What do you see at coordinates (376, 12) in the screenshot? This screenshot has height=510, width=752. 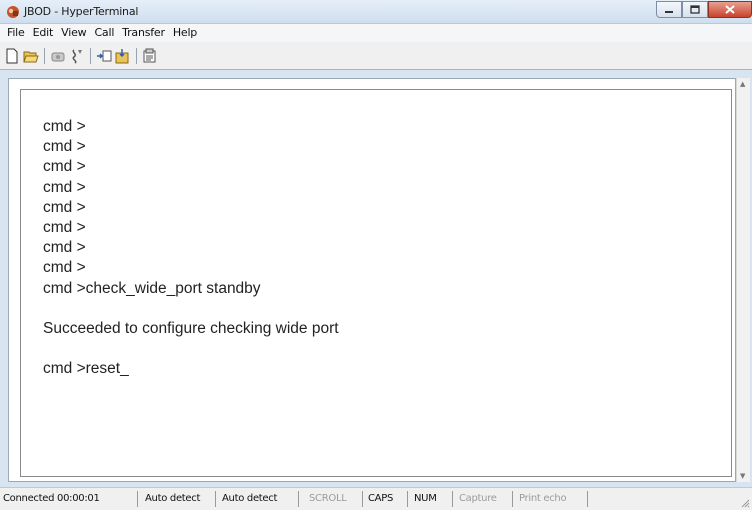 I see `title-bar: JBOD - HyperTerminal` at bounding box center [376, 12].